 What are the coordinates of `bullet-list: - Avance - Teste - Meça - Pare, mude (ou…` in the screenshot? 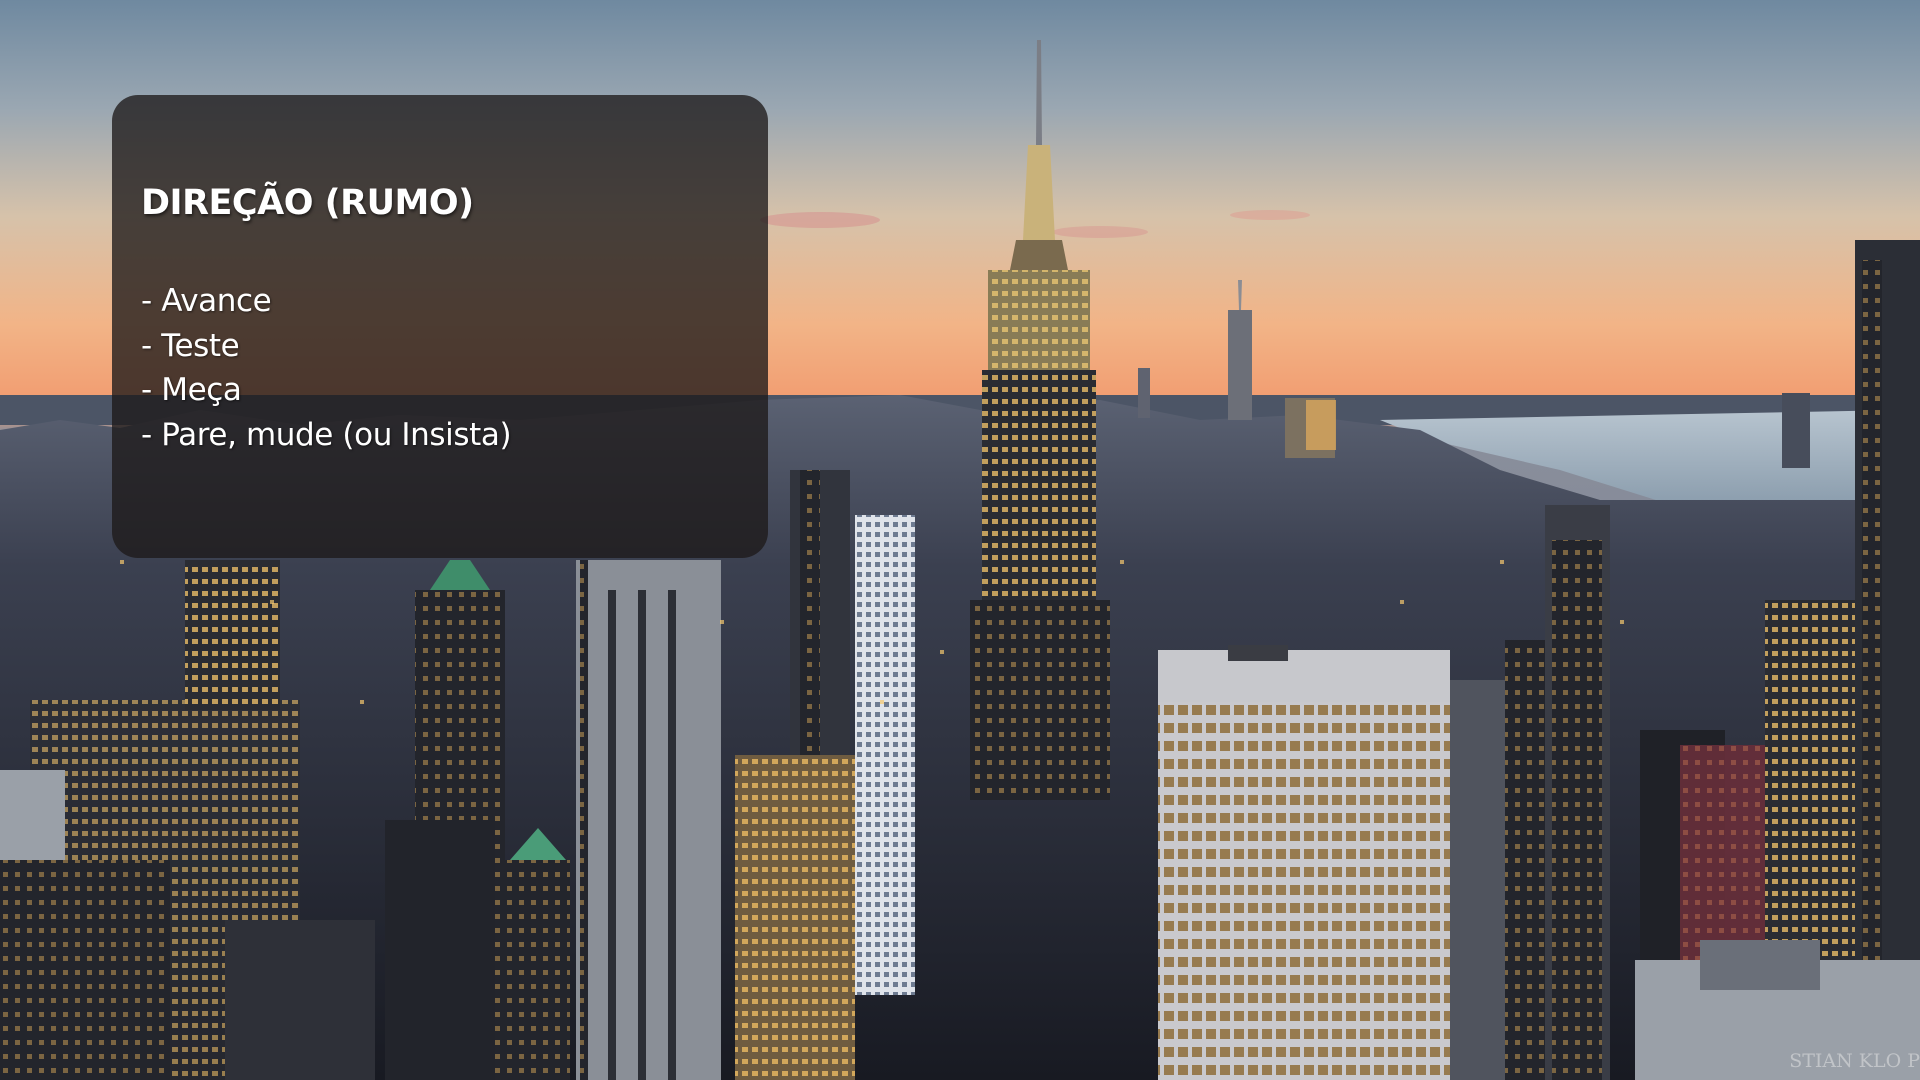 It's located at (454, 368).